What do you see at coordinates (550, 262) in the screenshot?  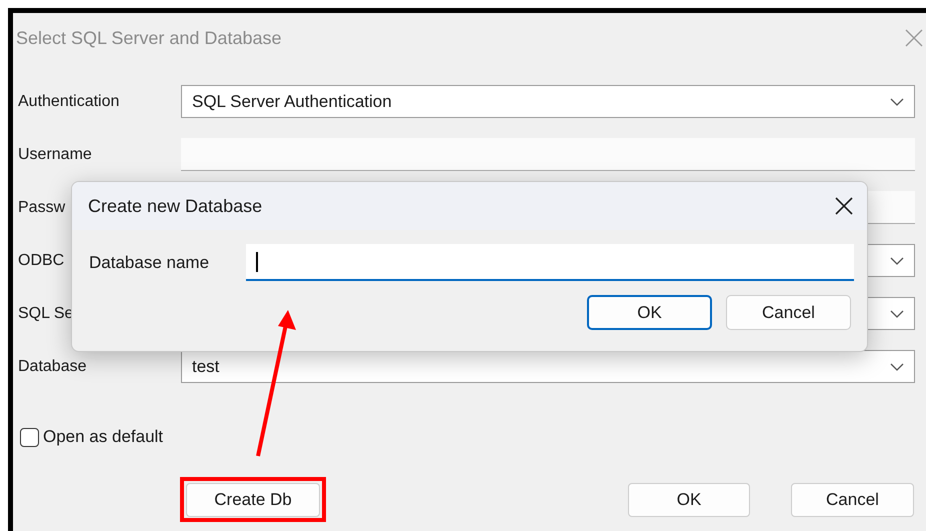 I see `database-name-field` at bounding box center [550, 262].